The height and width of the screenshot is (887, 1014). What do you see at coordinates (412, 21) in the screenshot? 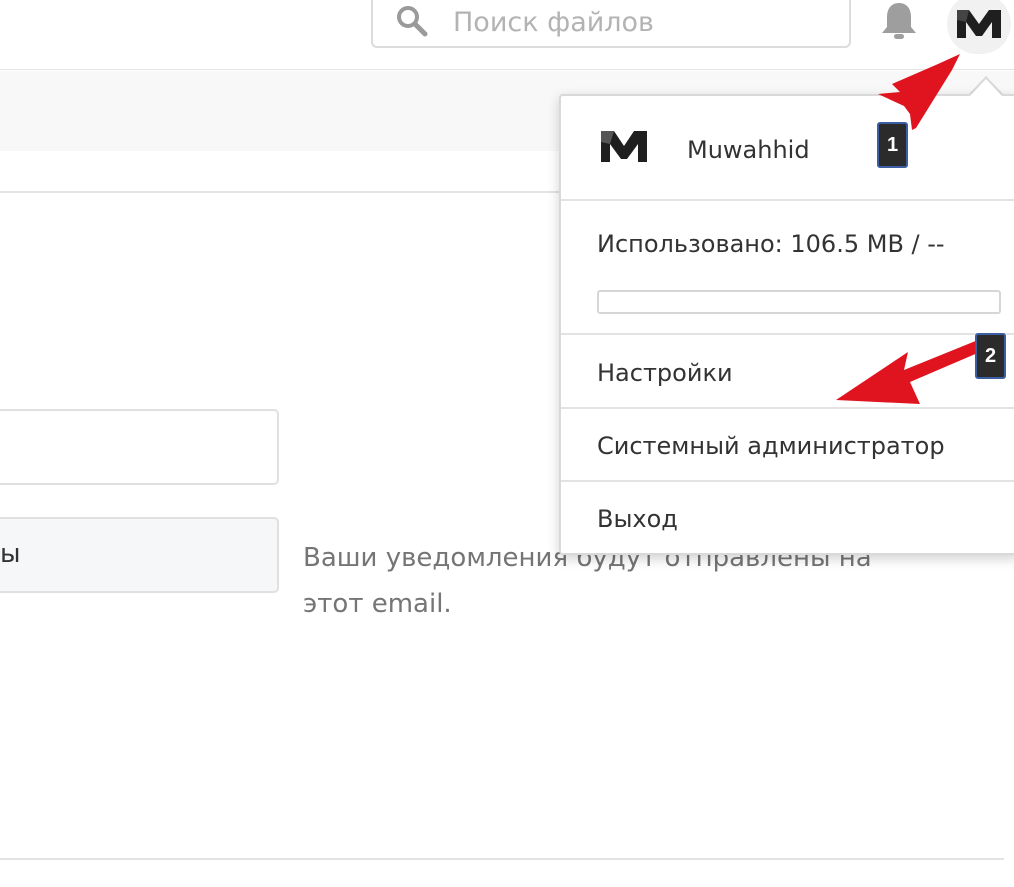
I see `search-icon` at bounding box center [412, 21].